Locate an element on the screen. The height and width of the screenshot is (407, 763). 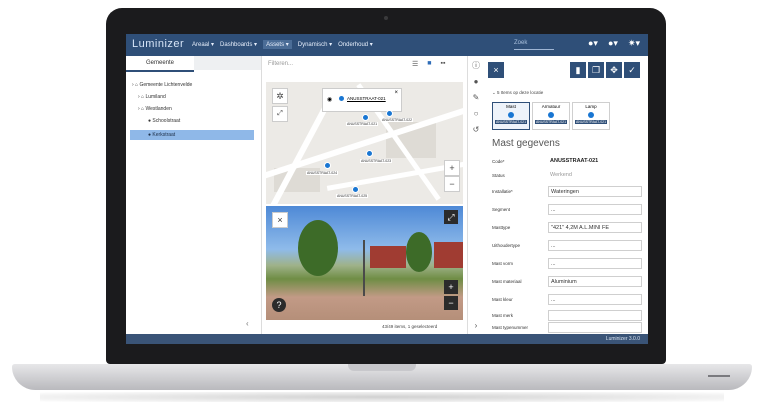
laptop-shadow is located at coordinates (382, 397).